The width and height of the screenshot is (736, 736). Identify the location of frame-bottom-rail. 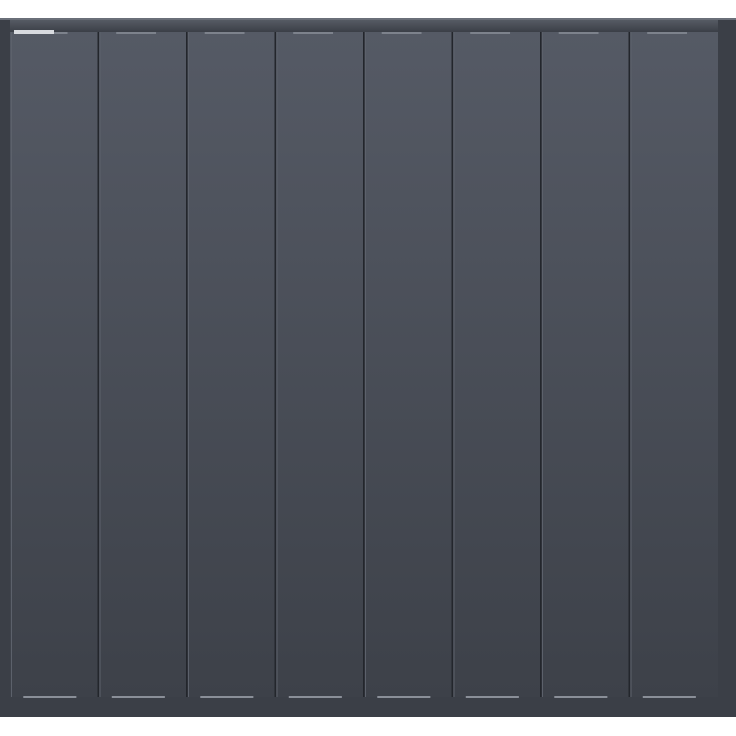
(368, 707).